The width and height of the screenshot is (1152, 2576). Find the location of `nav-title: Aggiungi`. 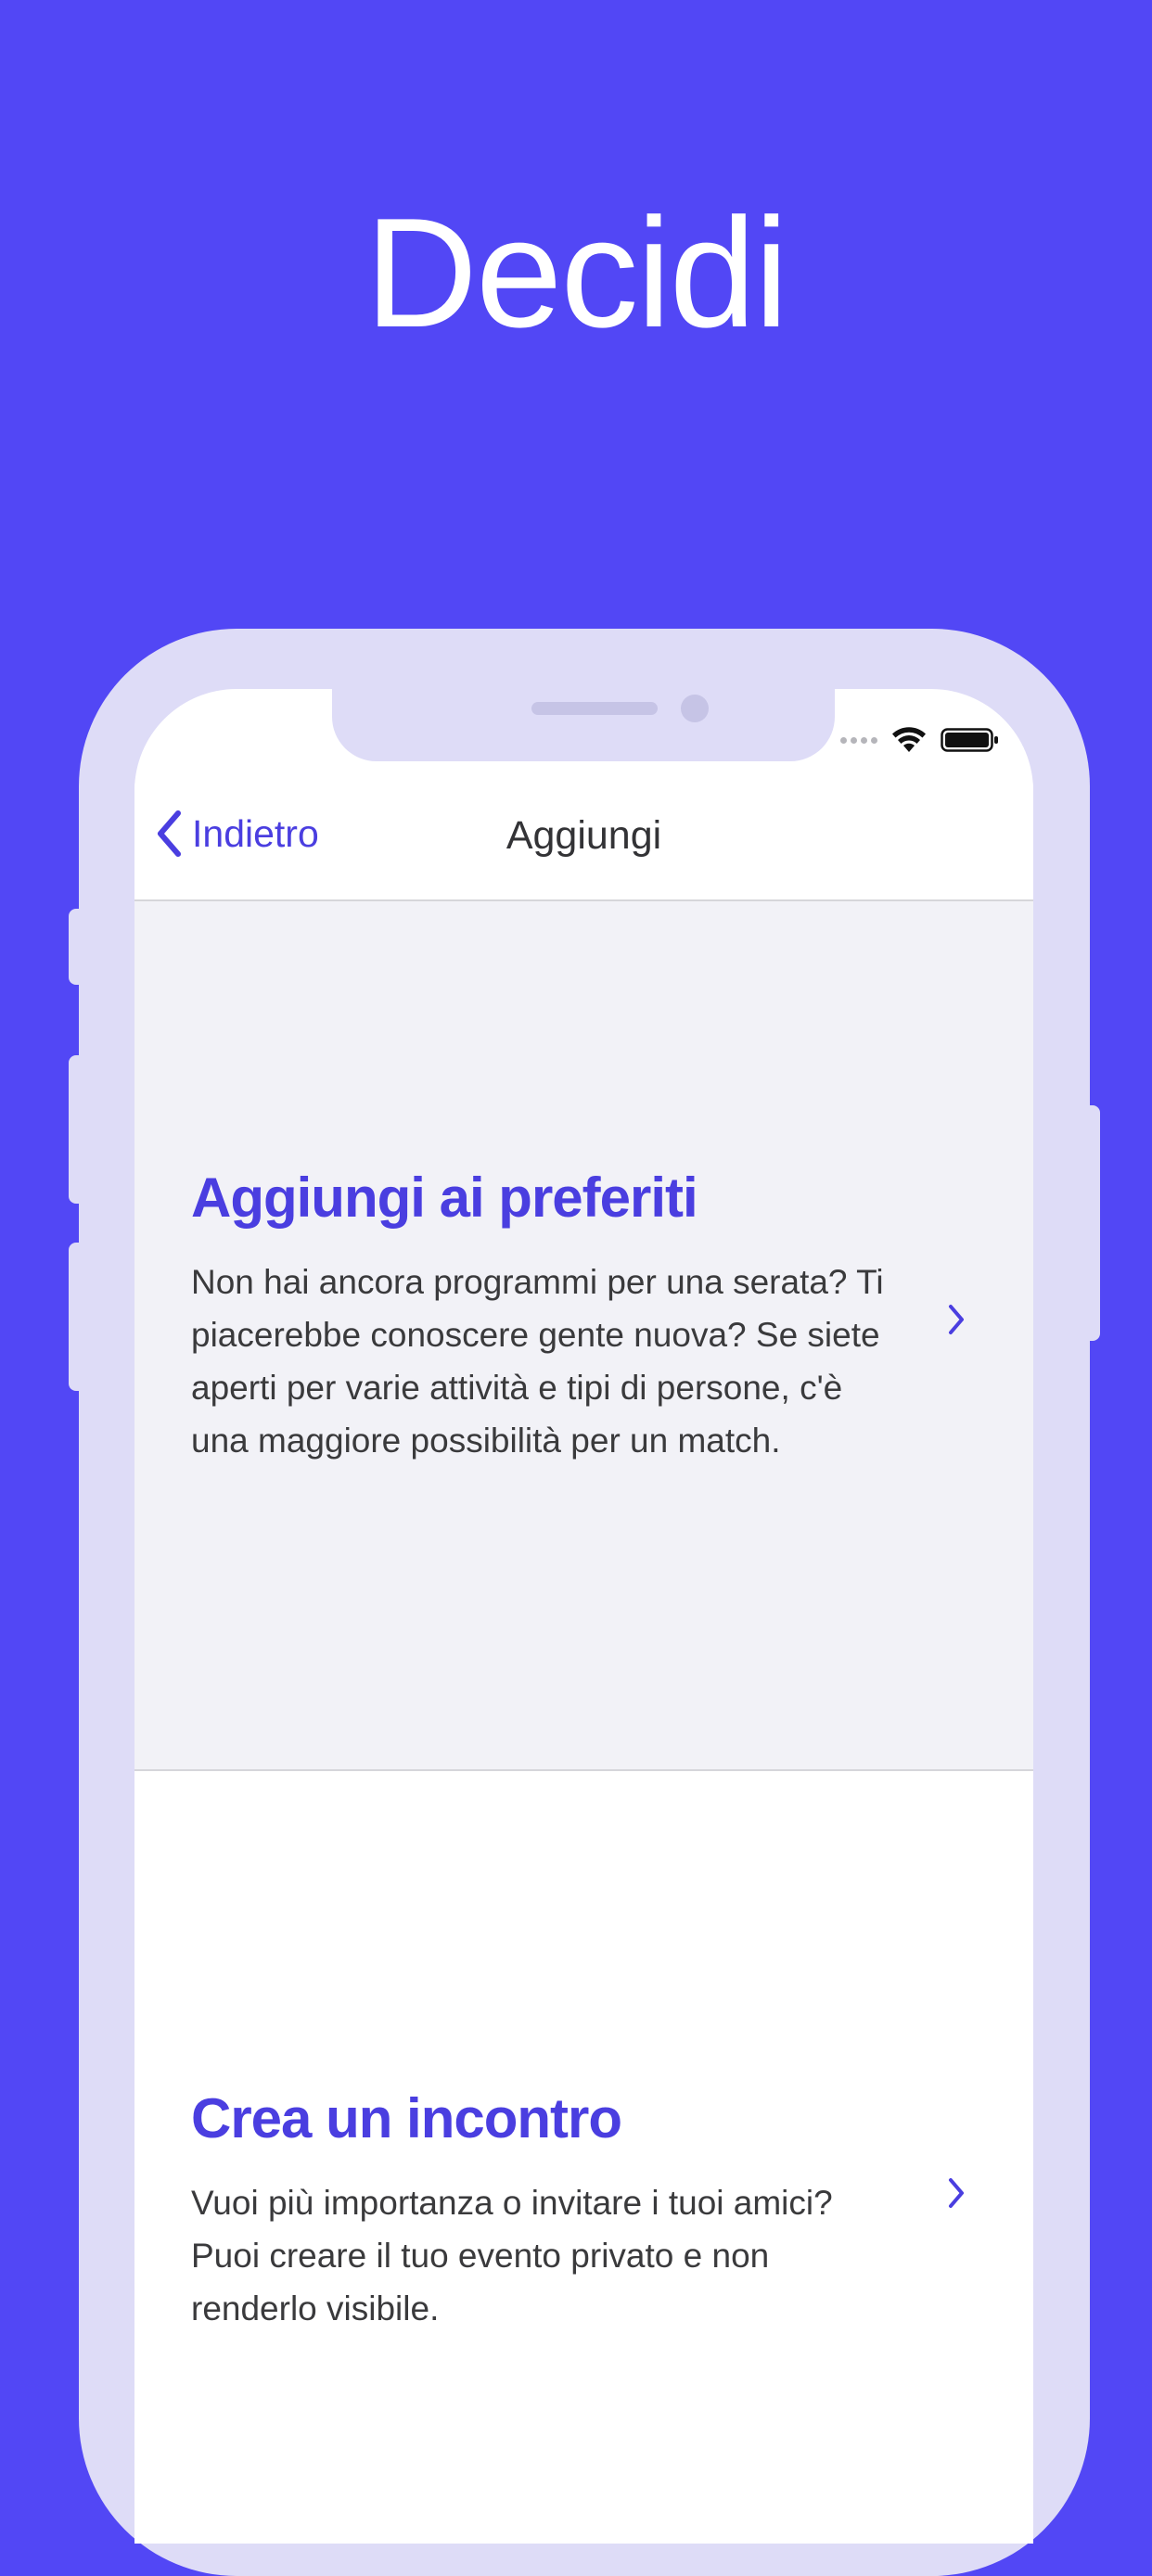

nav-title: Aggiungi is located at coordinates (584, 836).